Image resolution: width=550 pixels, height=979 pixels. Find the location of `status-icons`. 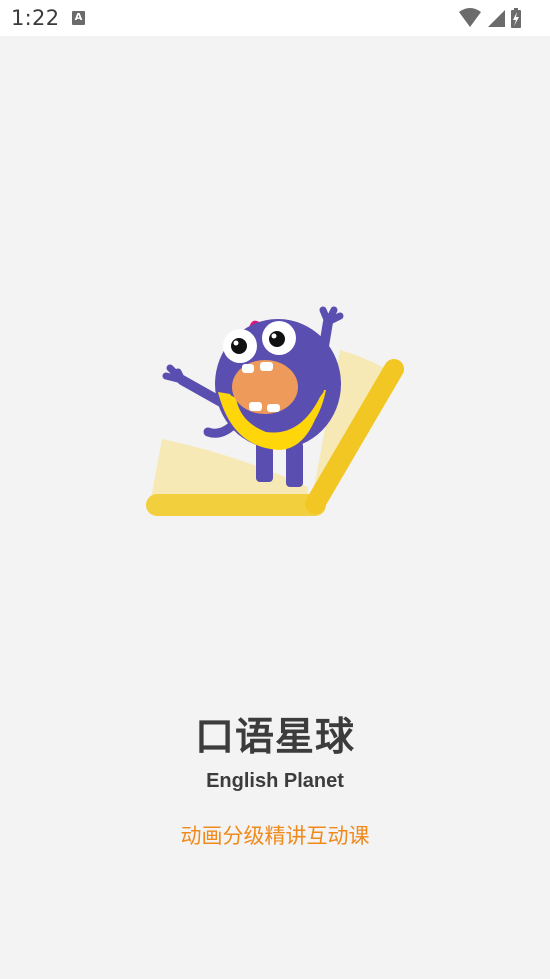

status-icons is located at coordinates (490, 18).